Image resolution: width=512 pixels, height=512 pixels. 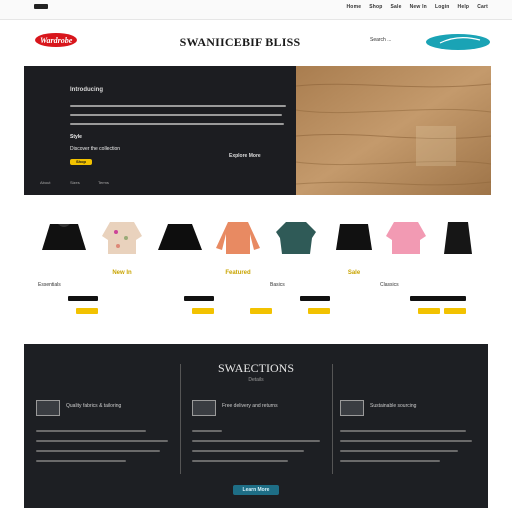 I want to click on product-image-shirt, so click(x=238, y=238).